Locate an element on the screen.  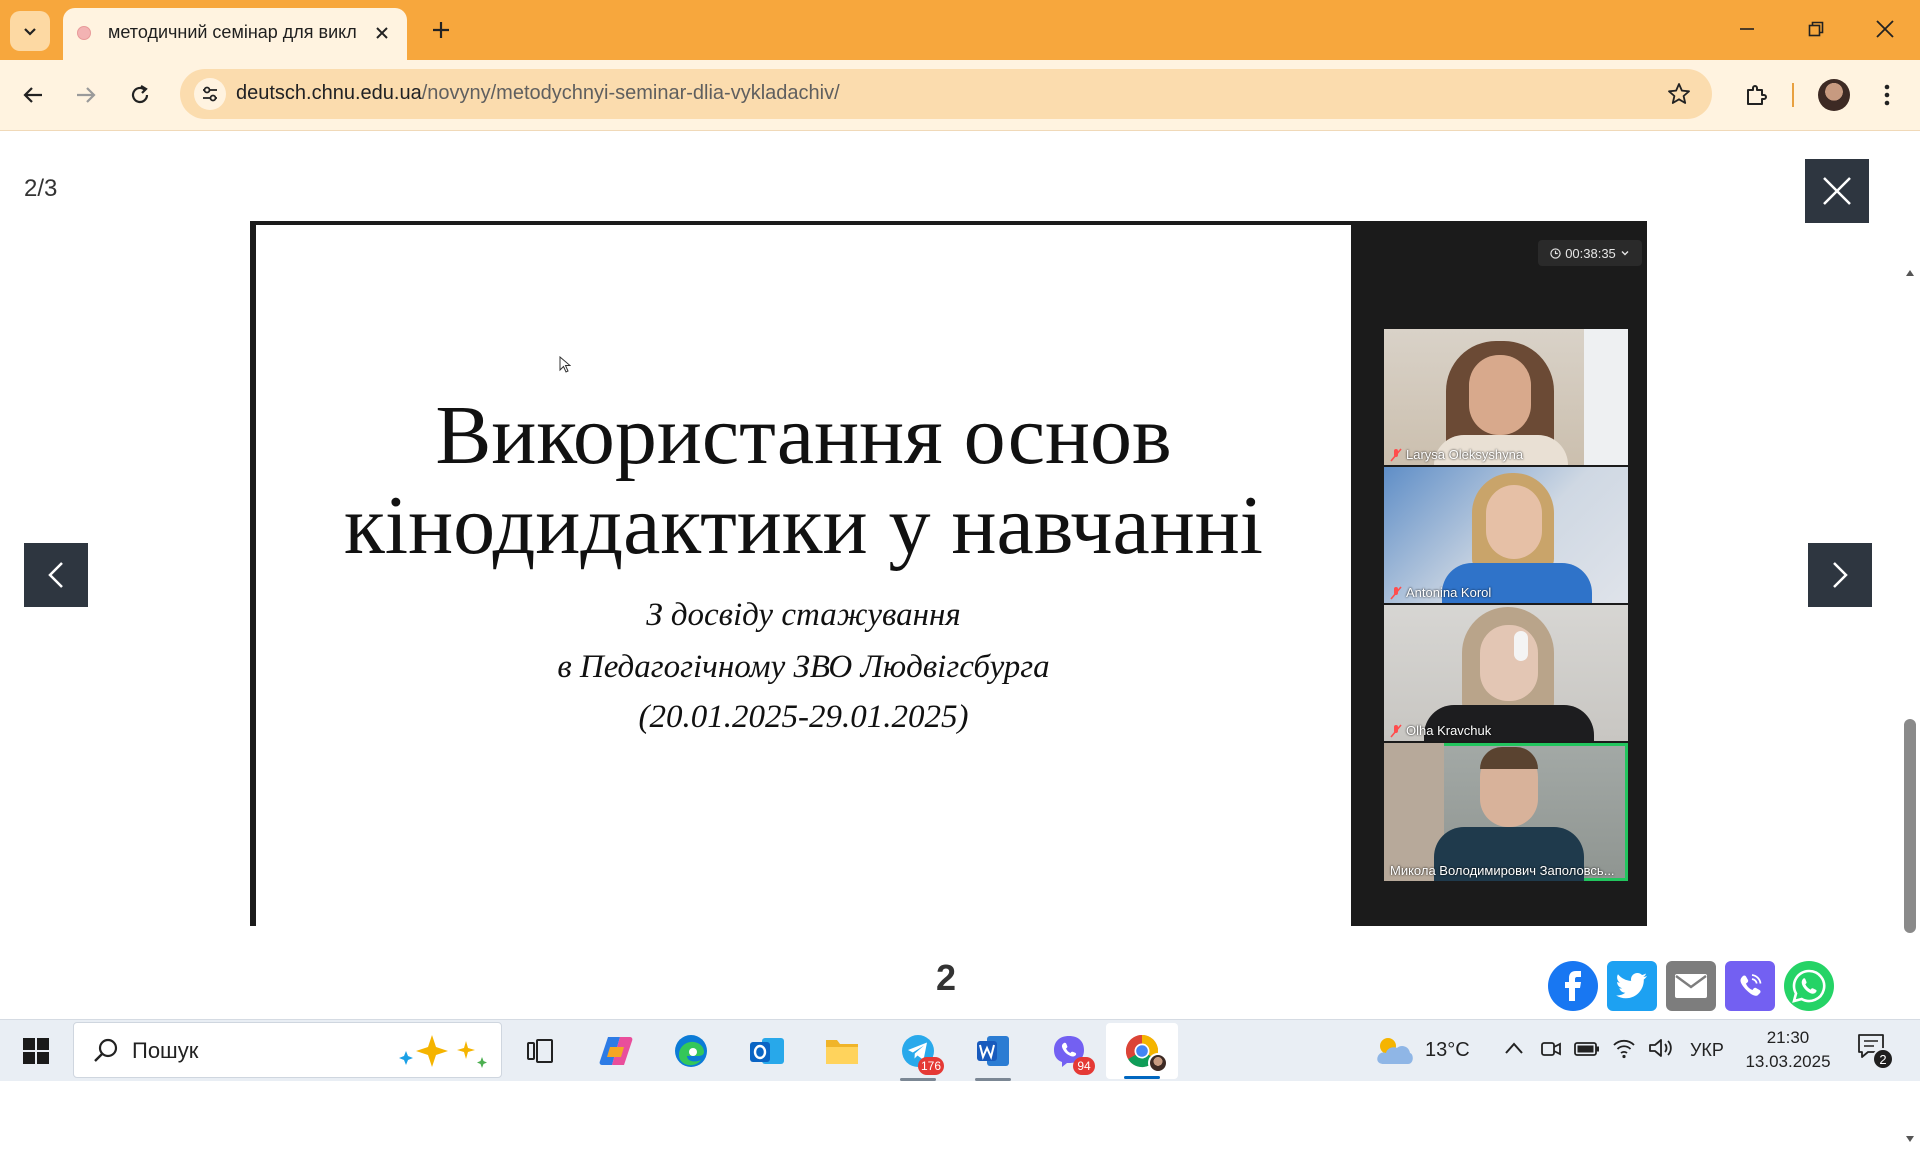
scrollbar-thumb is located at coordinates (1910, 826).